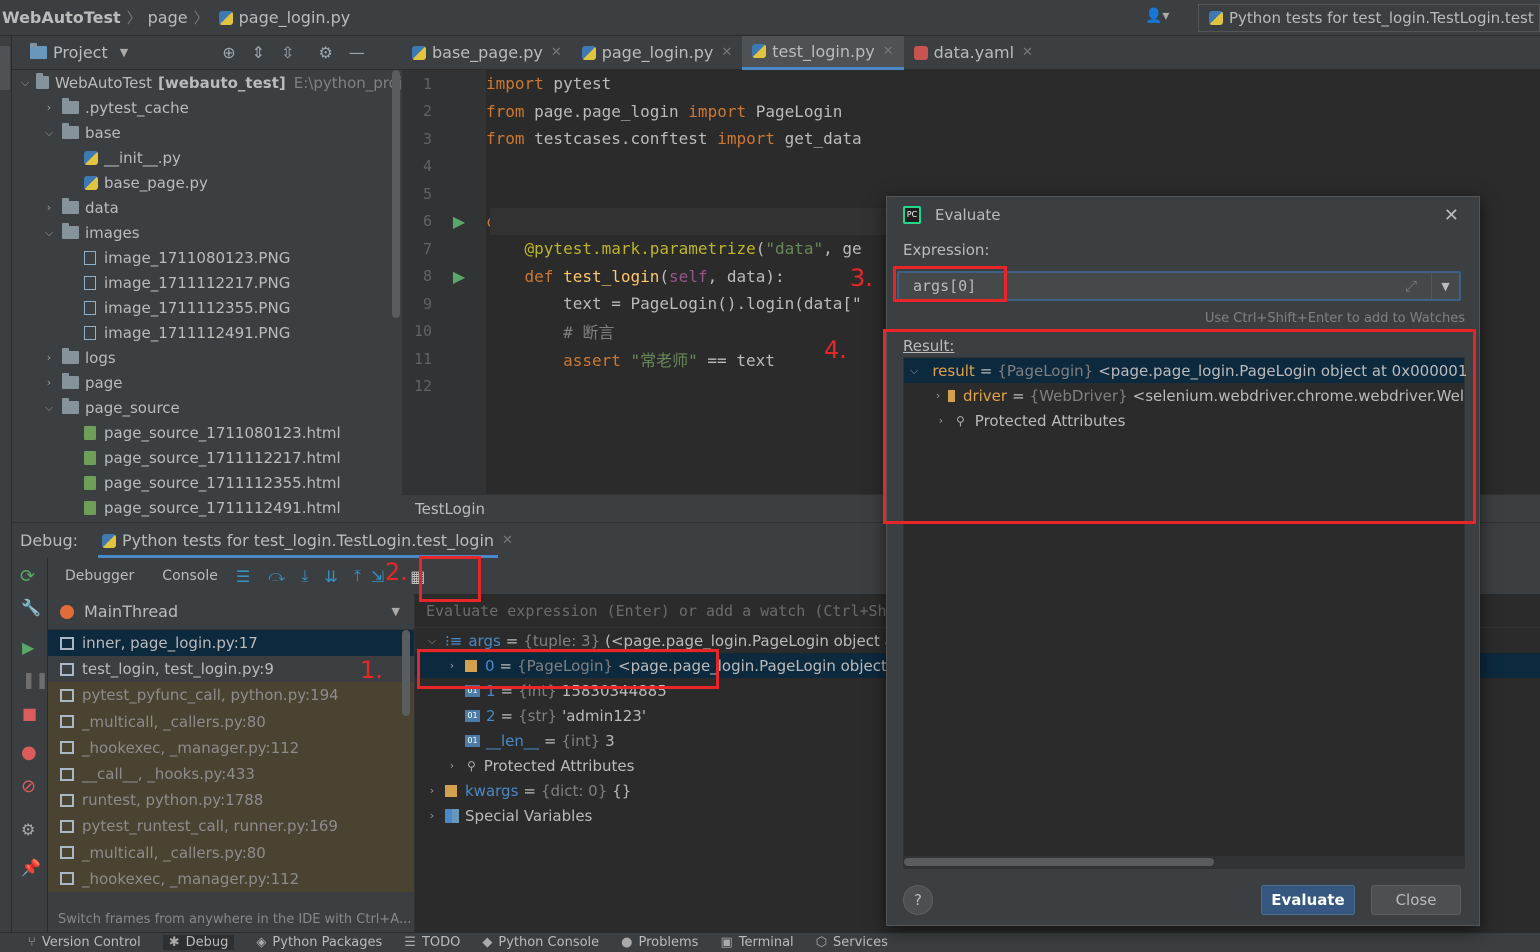 This screenshot has height=952, width=1540. Describe the element at coordinates (5, 68) in the screenshot. I see `project-strip-button` at that location.